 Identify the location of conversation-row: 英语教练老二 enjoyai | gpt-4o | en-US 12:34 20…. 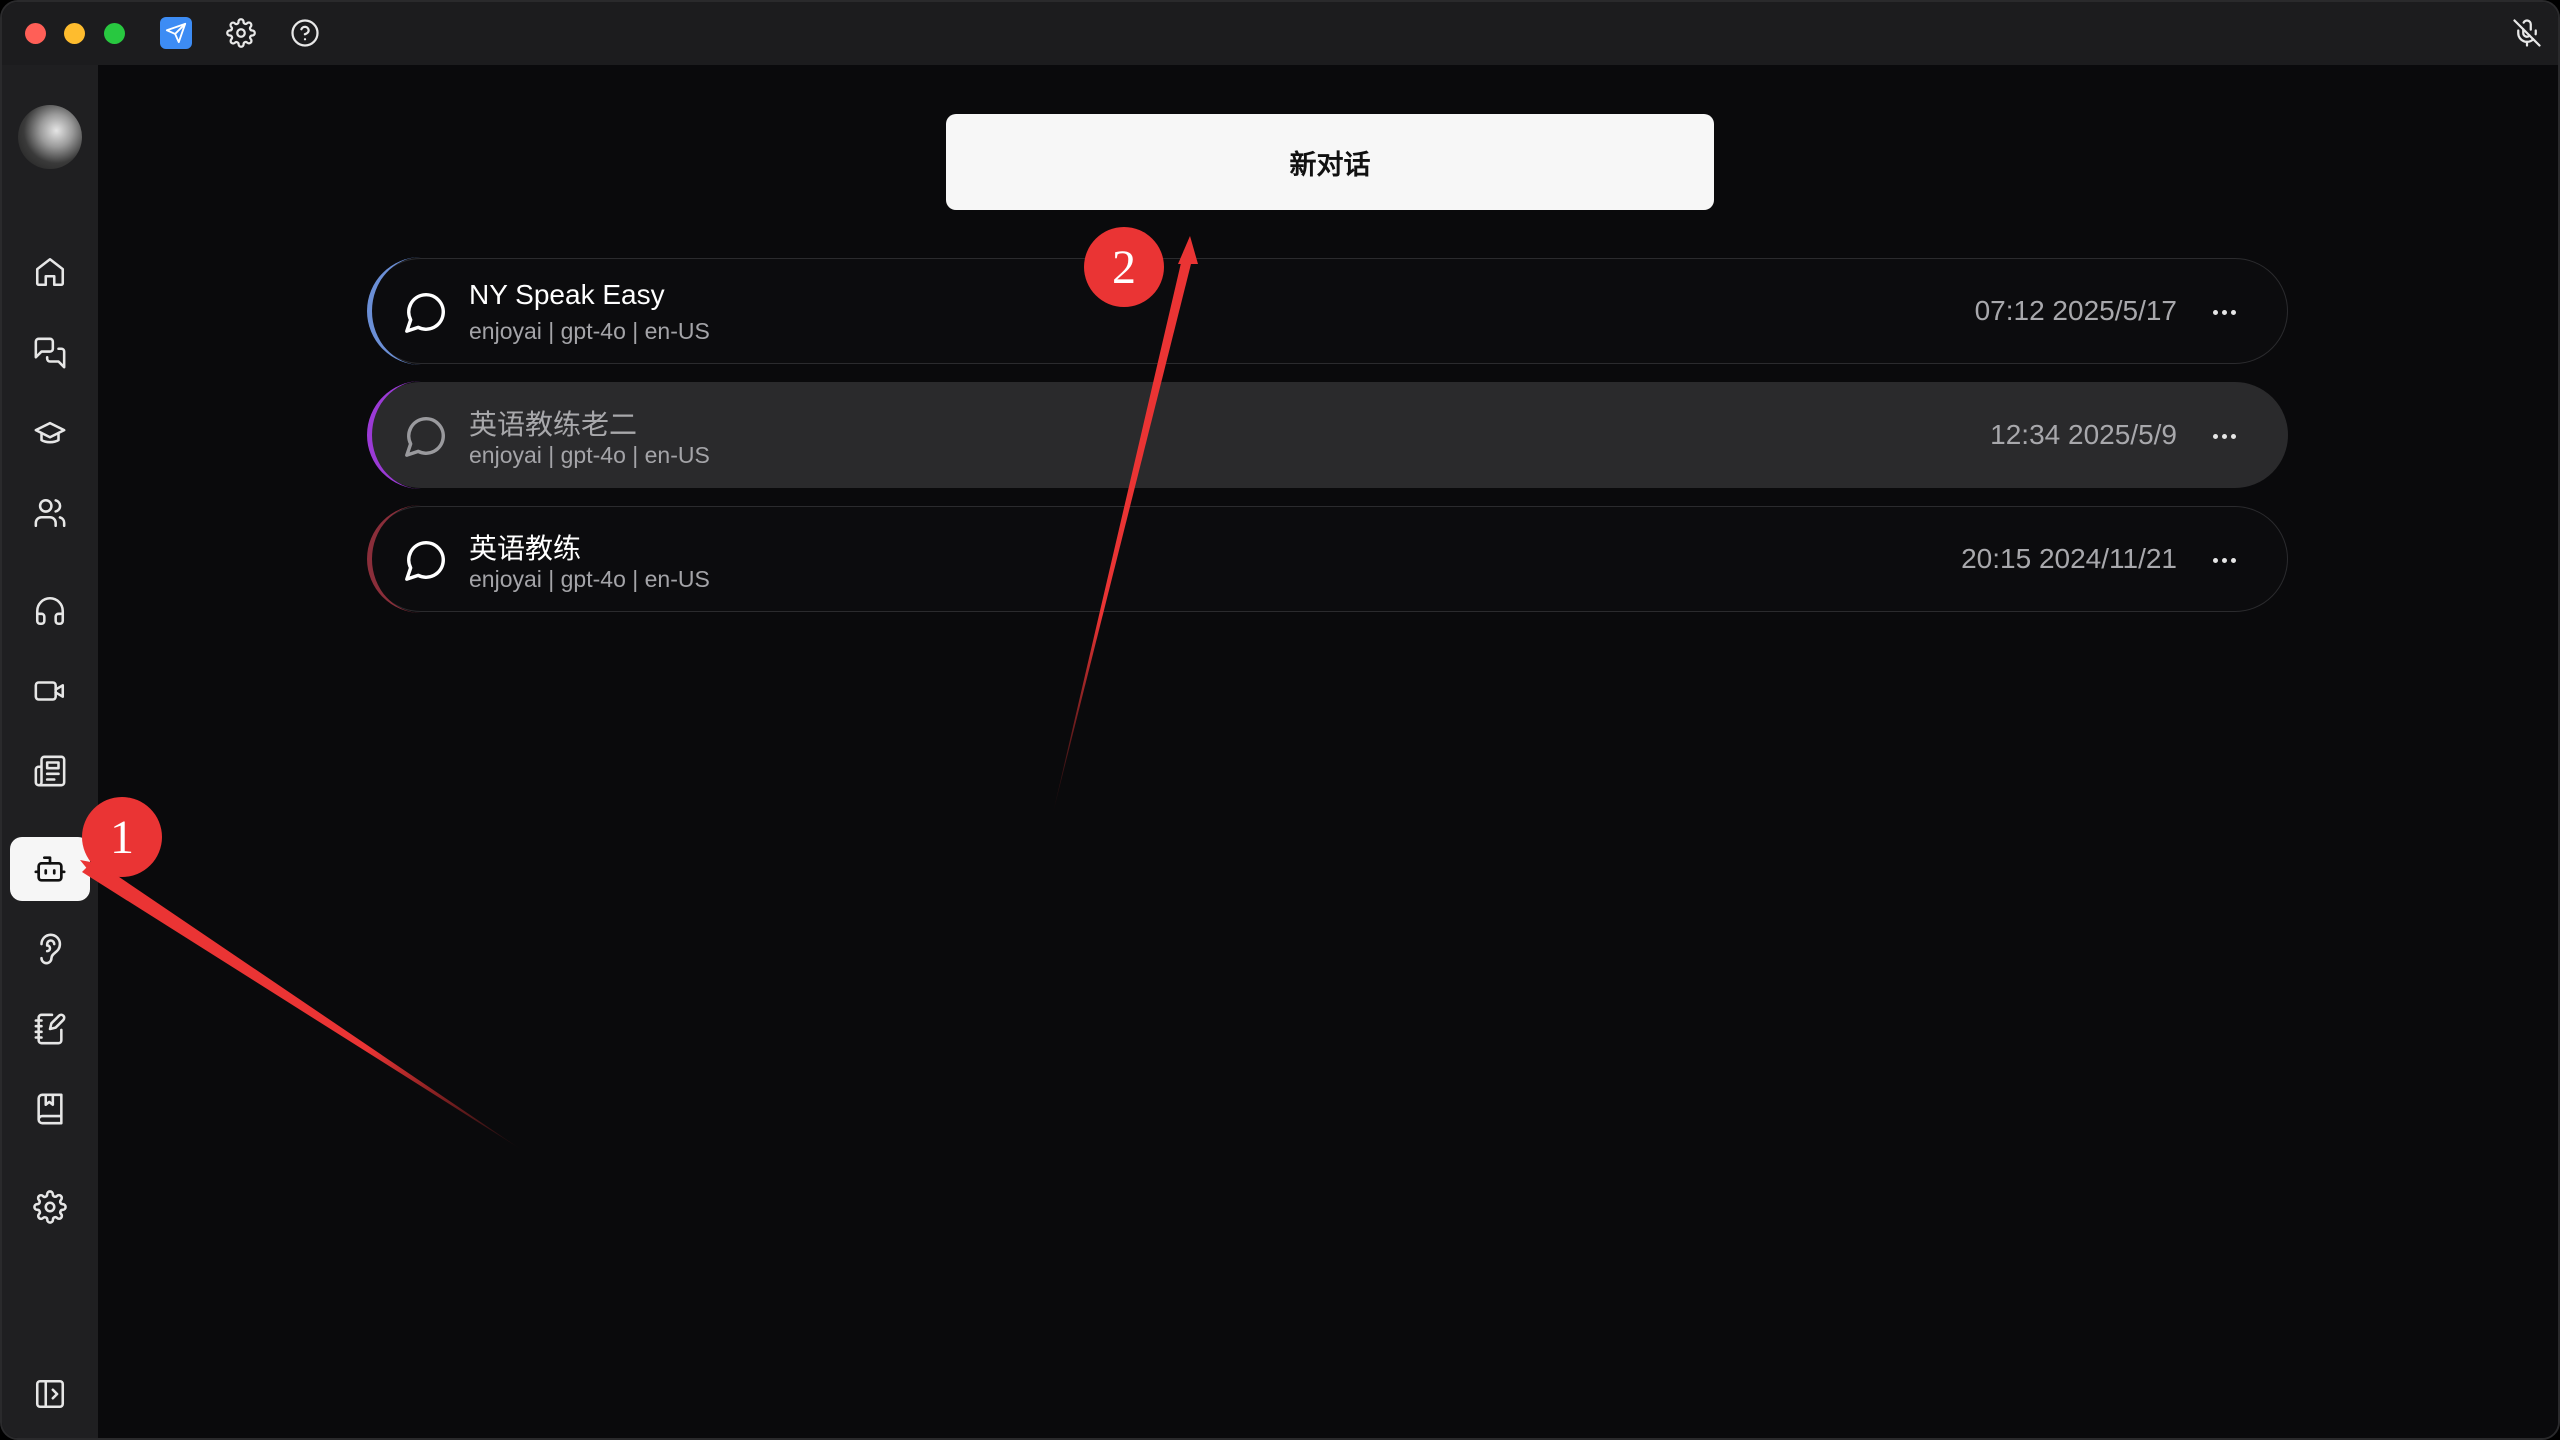
(1327, 435).